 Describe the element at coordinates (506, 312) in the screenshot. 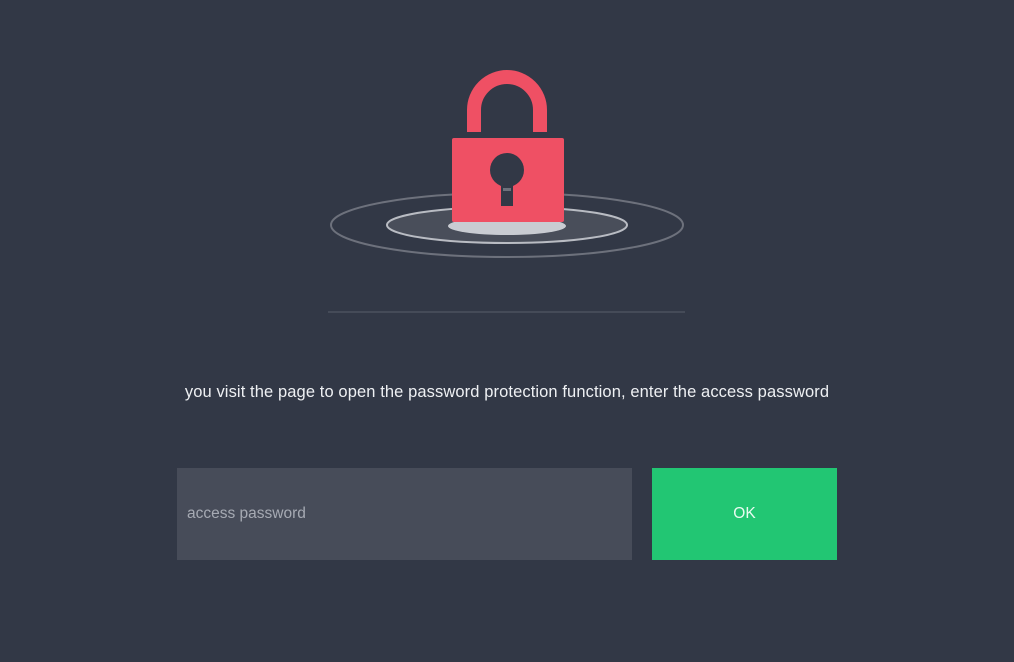

I see `divider` at that location.